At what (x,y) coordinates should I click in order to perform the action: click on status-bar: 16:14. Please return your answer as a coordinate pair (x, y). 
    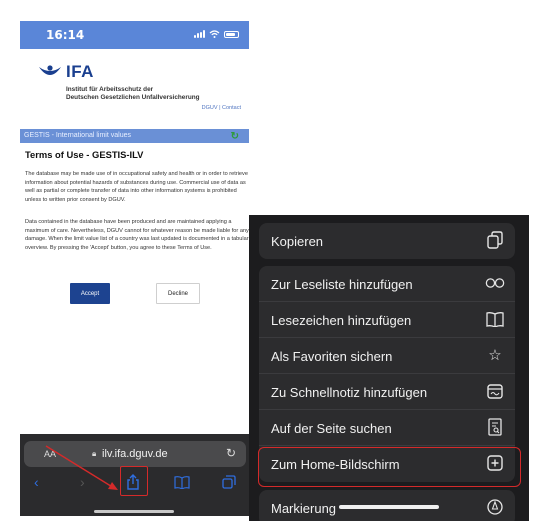
    Looking at the image, I should click on (134, 35).